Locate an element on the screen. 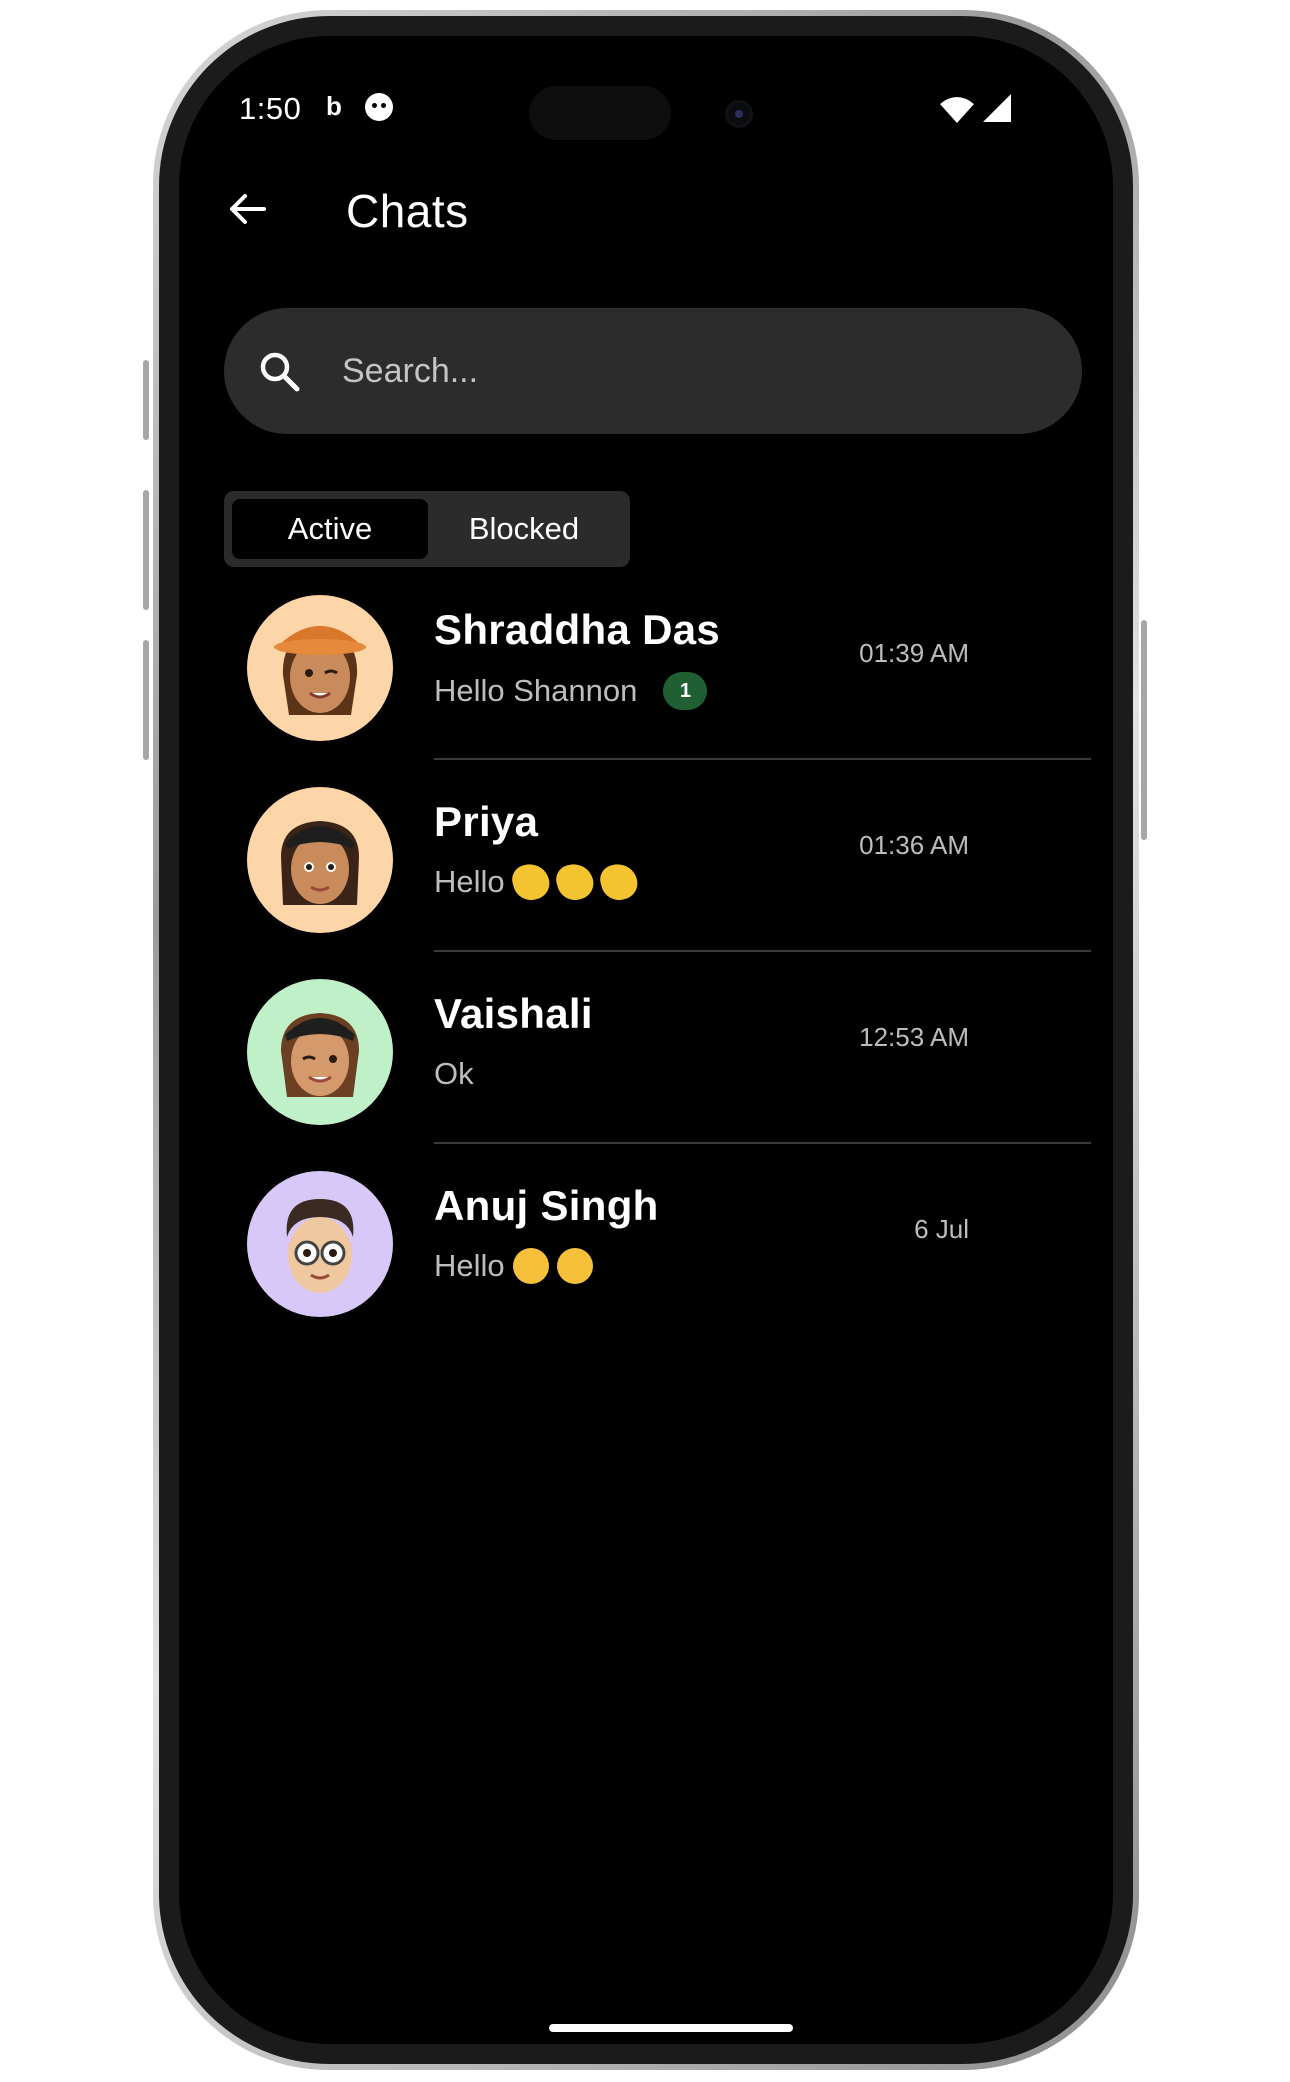  side-button is located at coordinates (146, 400).